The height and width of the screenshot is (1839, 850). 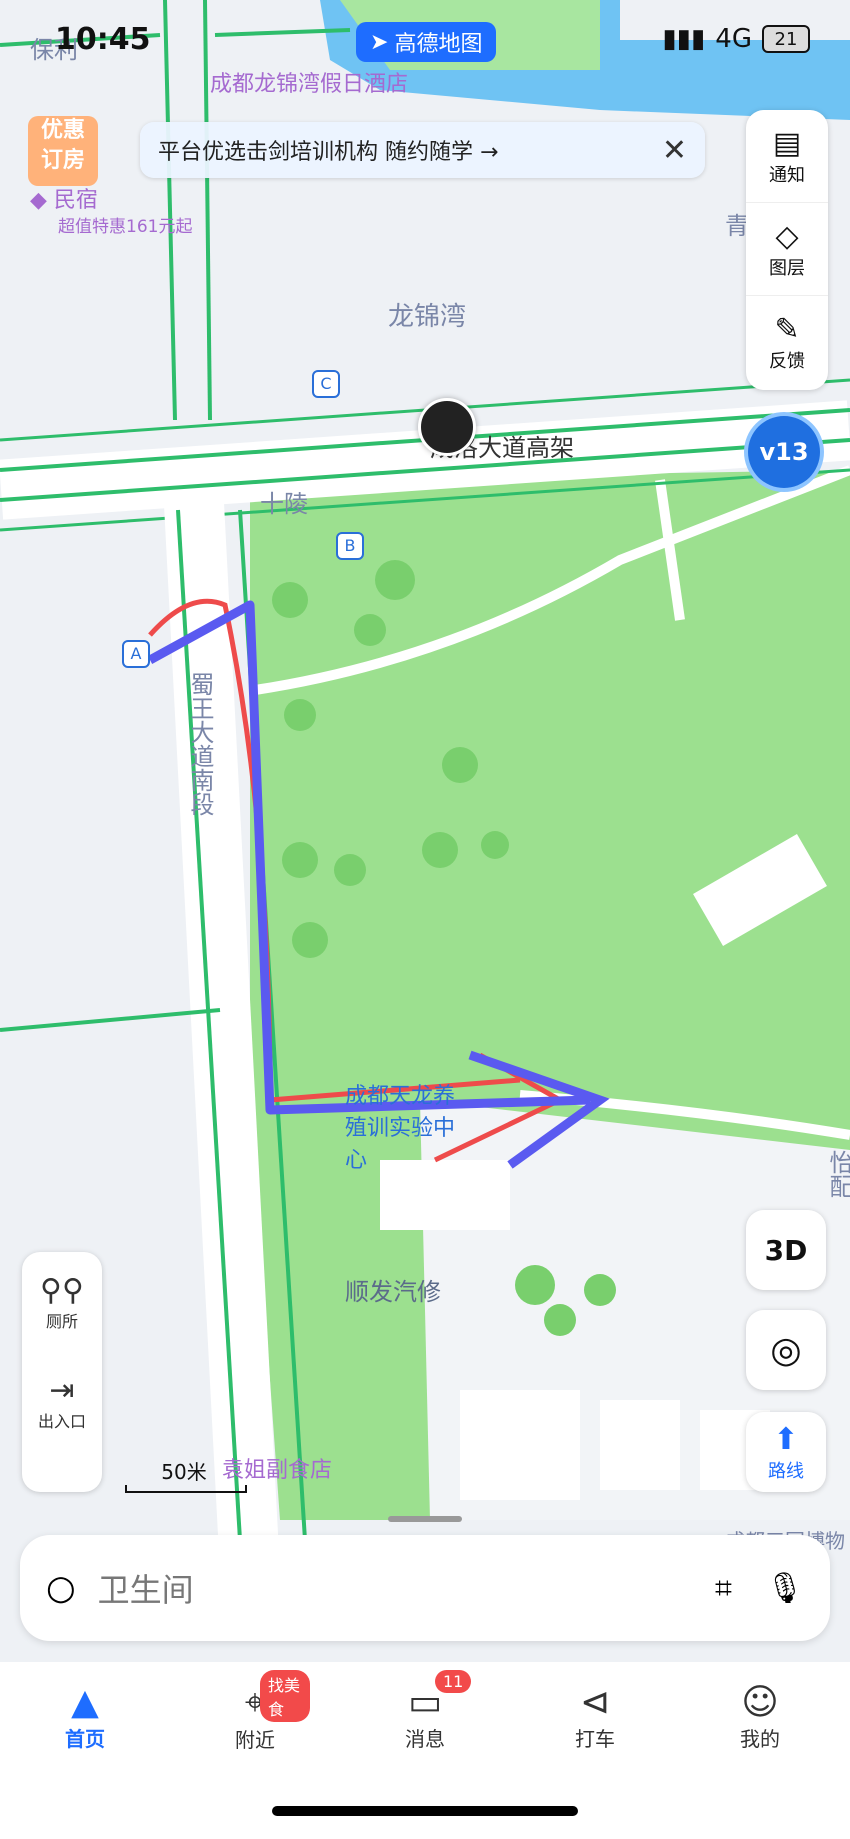 I want to click on entrance-button: ⇥ 出入口, so click(x=62, y=1402).